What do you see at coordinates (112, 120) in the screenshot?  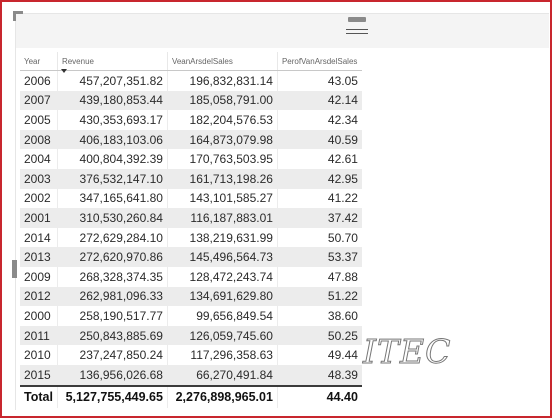 I see `cell-revenue: 430,353,693.17` at bounding box center [112, 120].